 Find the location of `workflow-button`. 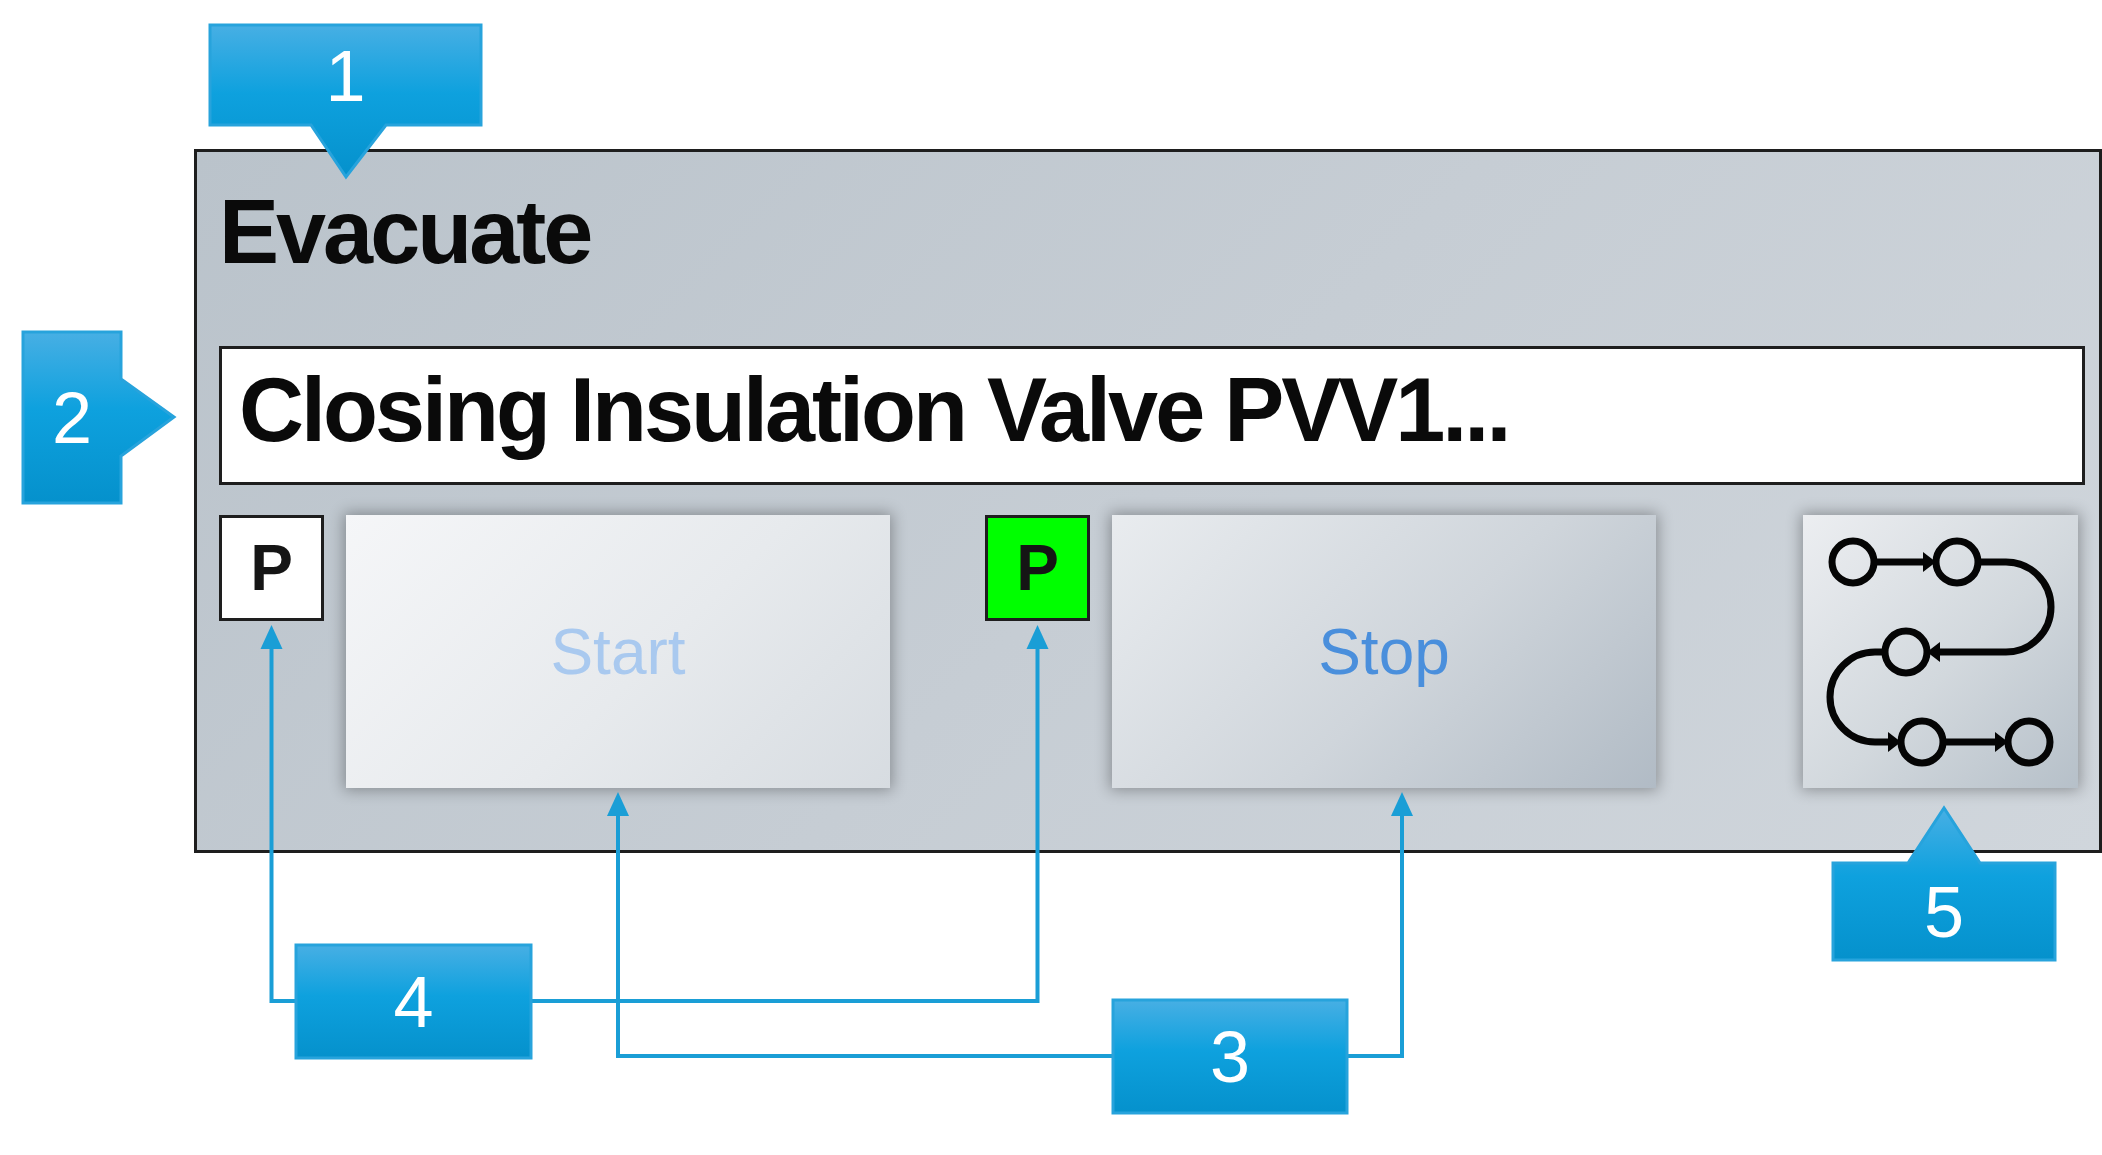

workflow-button is located at coordinates (1940, 651).